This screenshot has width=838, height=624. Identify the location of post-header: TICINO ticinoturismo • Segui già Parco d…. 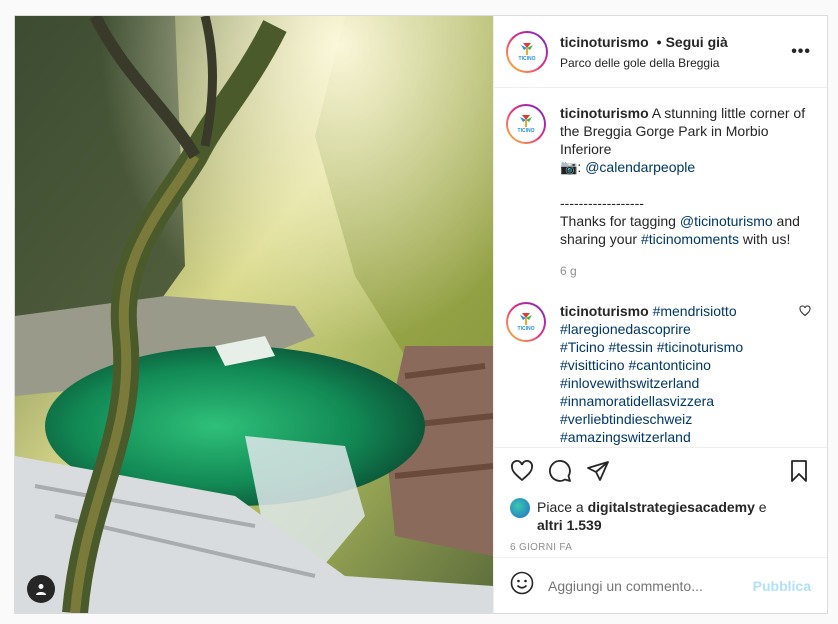
(660, 52).